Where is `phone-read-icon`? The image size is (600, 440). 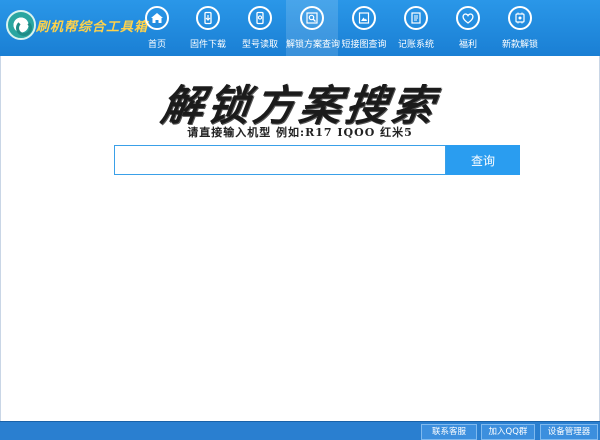 phone-read-icon is located at coordinates (260, 18).